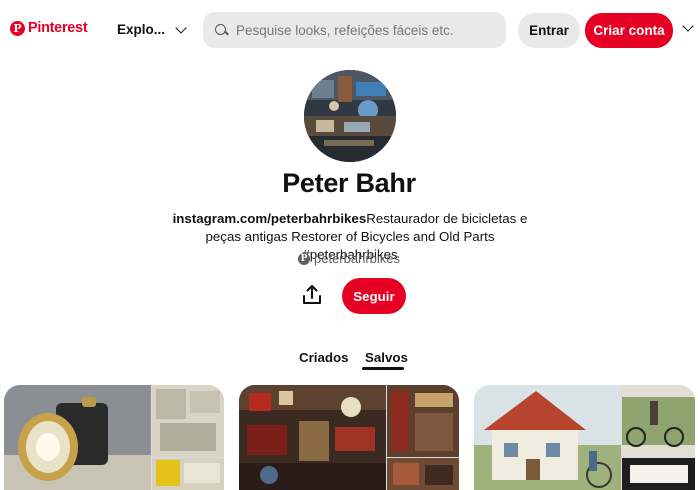 The width and height of the screenshot is (698, 490). What do you see at coordinates (549, 30) in the screenshot?
I see `login-button: Entrar` at bounding box center [549, 30].